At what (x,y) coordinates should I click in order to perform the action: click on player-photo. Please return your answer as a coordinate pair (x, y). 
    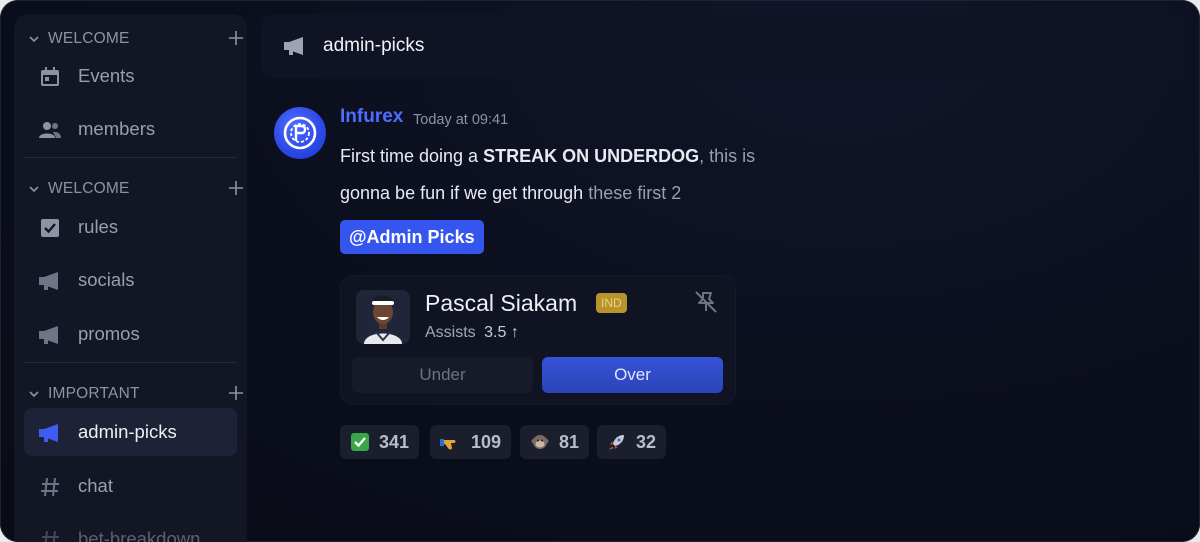
    Looking at the image, I should click on (383, 317).